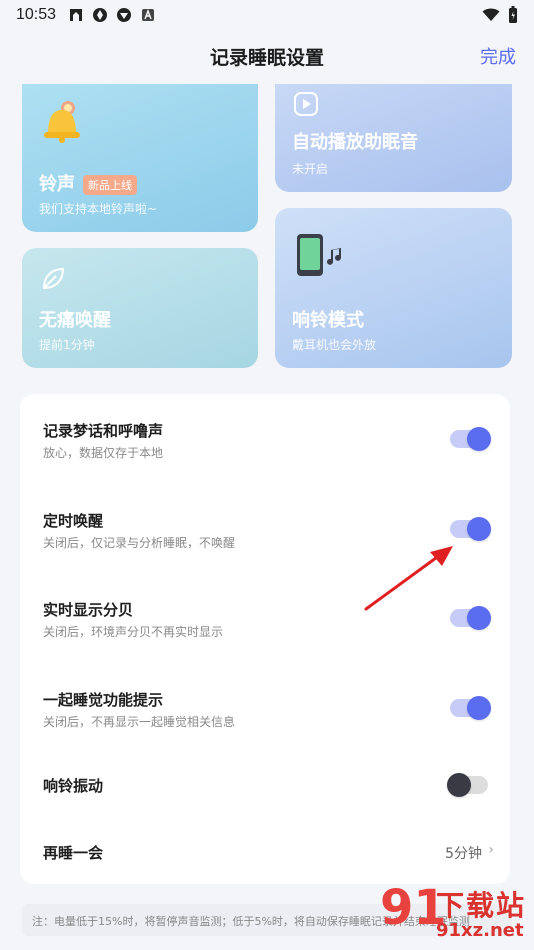 The width and height of the screenshot is (534, 950). Describe the element at coordinates (267, 15) in the screenshot. I see `status-bar: 10:53` at that location.